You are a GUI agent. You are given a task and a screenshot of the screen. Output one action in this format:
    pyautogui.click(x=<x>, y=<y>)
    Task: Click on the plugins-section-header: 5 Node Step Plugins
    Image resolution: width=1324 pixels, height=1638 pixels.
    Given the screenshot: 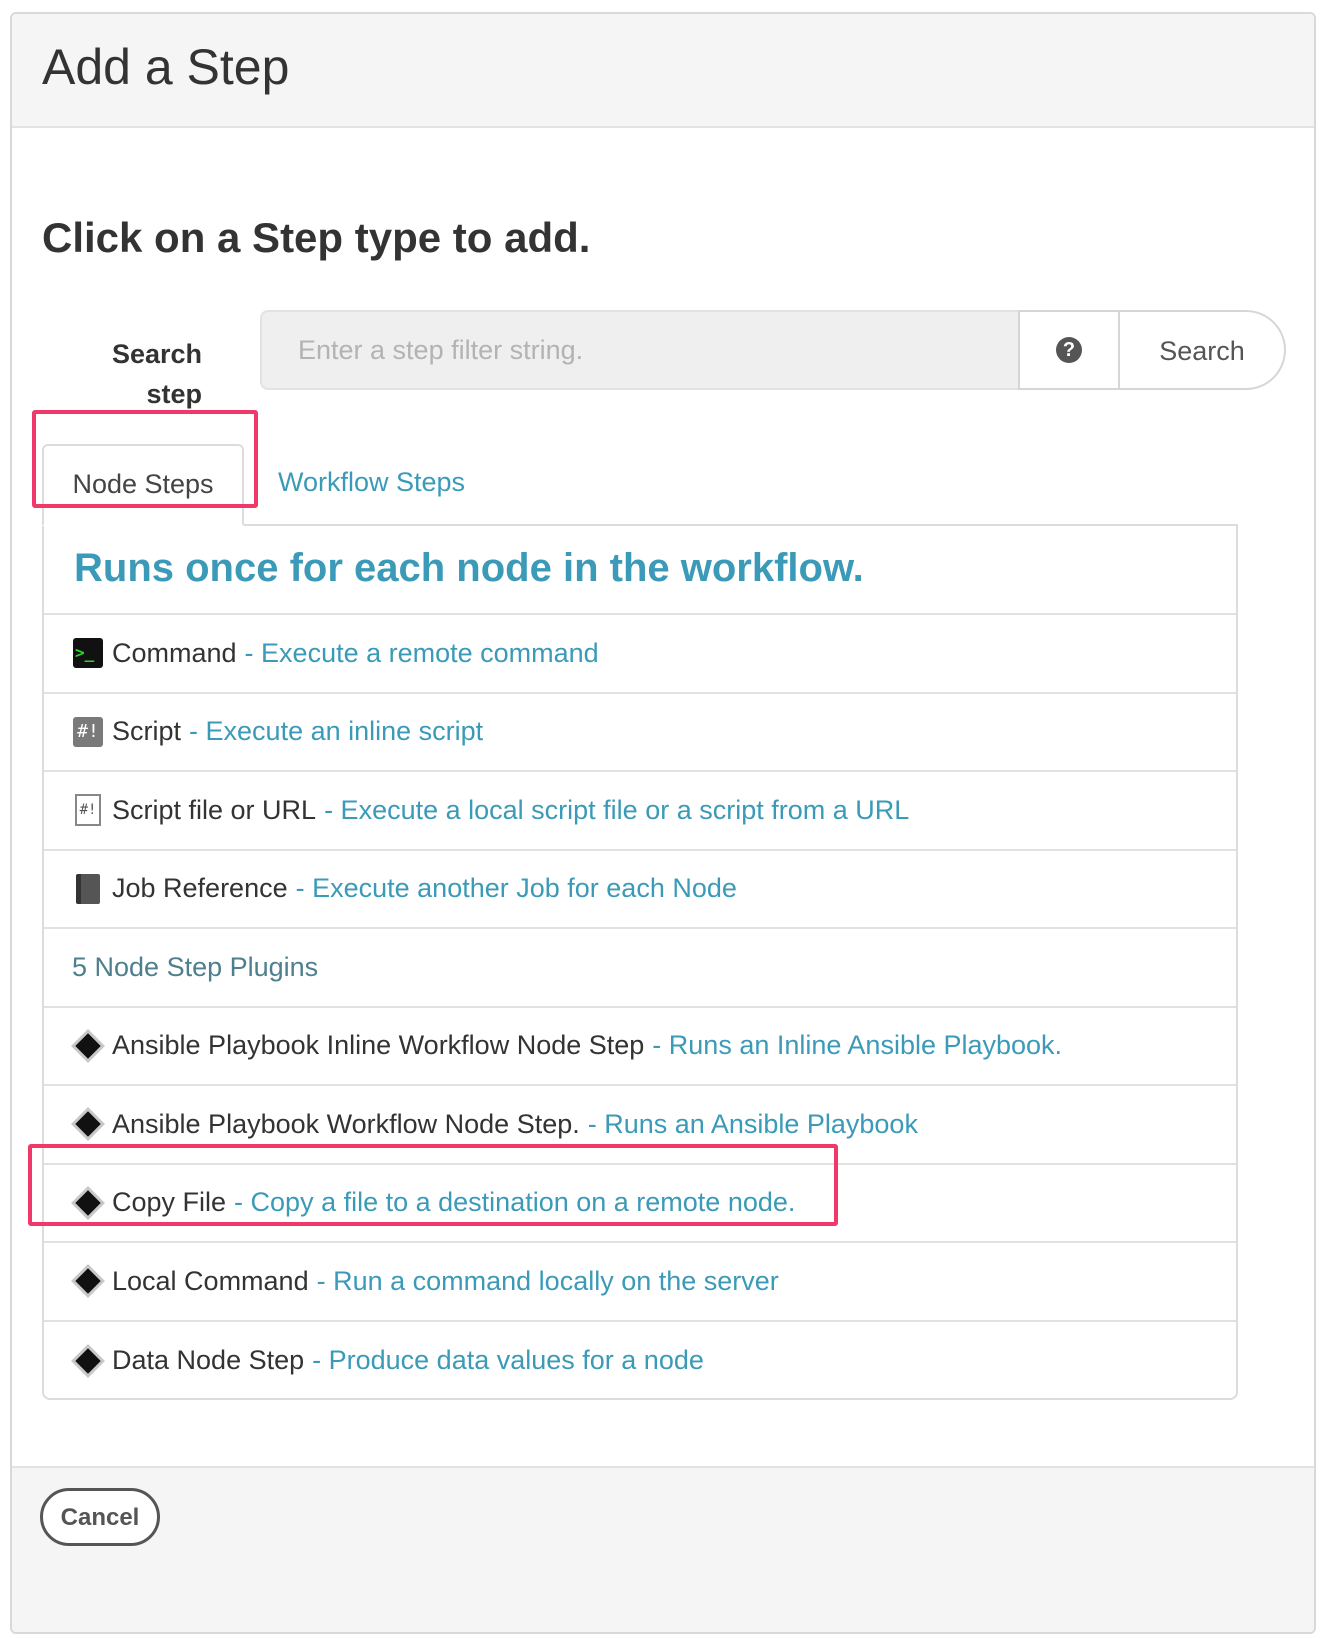 What is the action you would take?
    pyautogui.click(x=640, y=968)
    